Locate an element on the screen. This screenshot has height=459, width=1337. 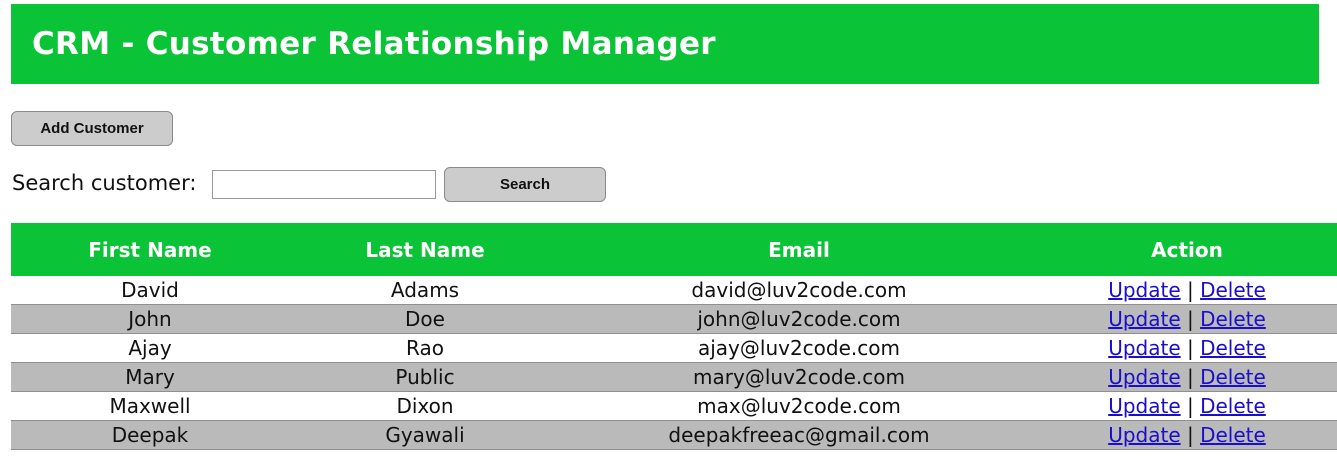
first-name-cell: David is located at coordinates (150, 290).